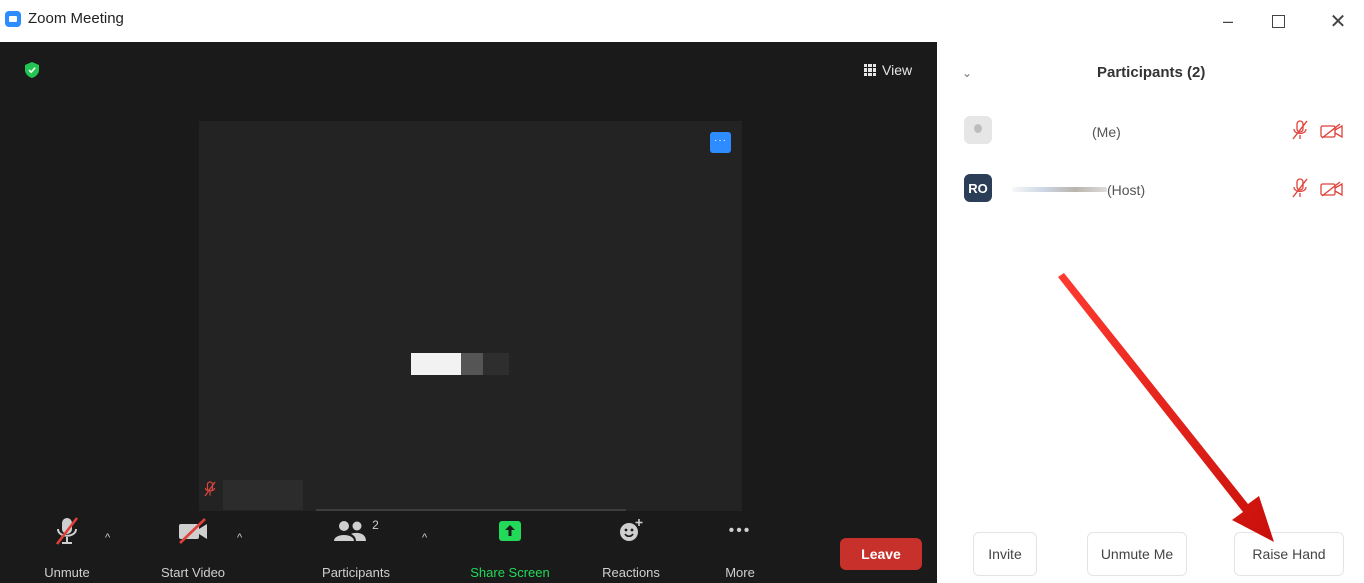  What do you see at coordinates (740, 572) in the screenshot?
I see `more-label: More` at bounding box center [740, 572].